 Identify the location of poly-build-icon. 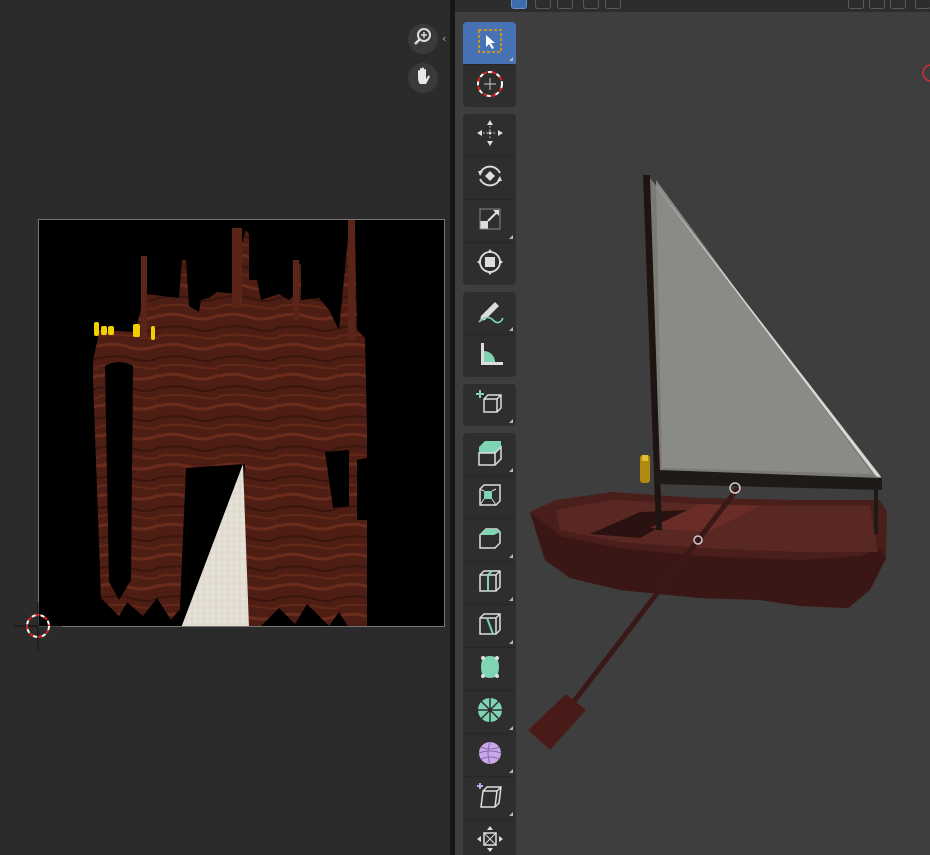
(490, 669).